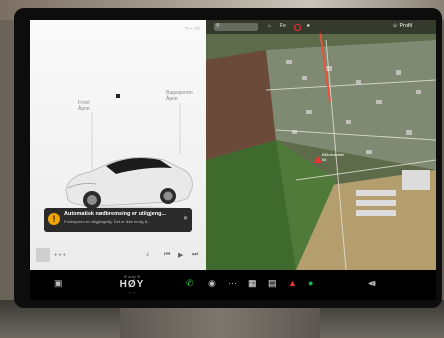 The height and width of the screenshot is (338, 444). I want to click on profile-button: ☺ Profil, so click(402, 26).